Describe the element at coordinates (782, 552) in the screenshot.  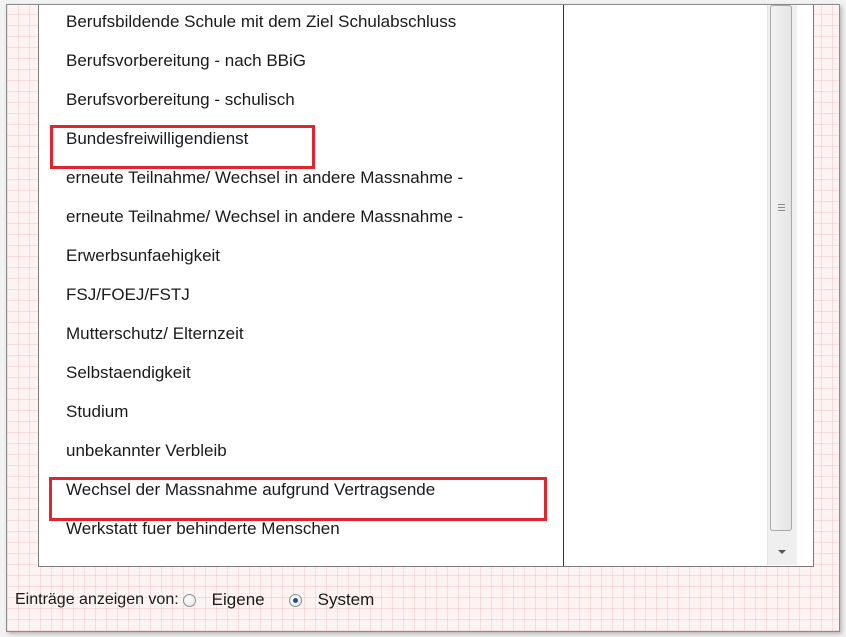
I see `scroll-down-arrow-icon` at that location.